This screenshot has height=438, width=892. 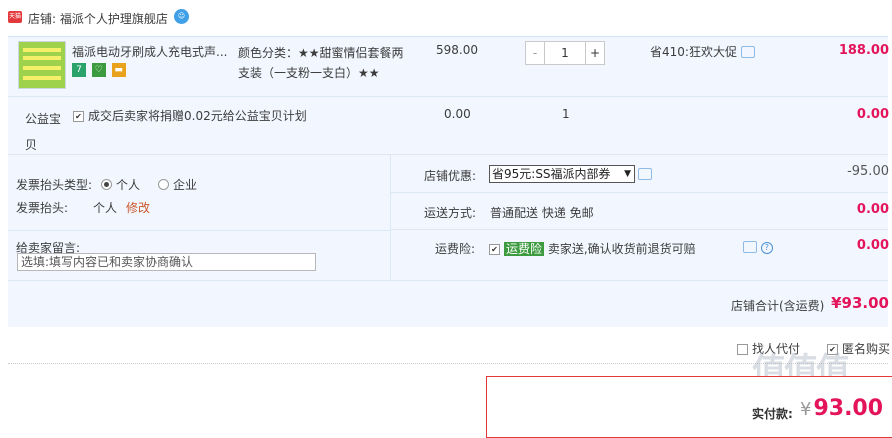 What do you see at coordinates (138, 207) in the screenshot?
I see `invoice-edit-link: 修改` at bounding box center [138, 207].